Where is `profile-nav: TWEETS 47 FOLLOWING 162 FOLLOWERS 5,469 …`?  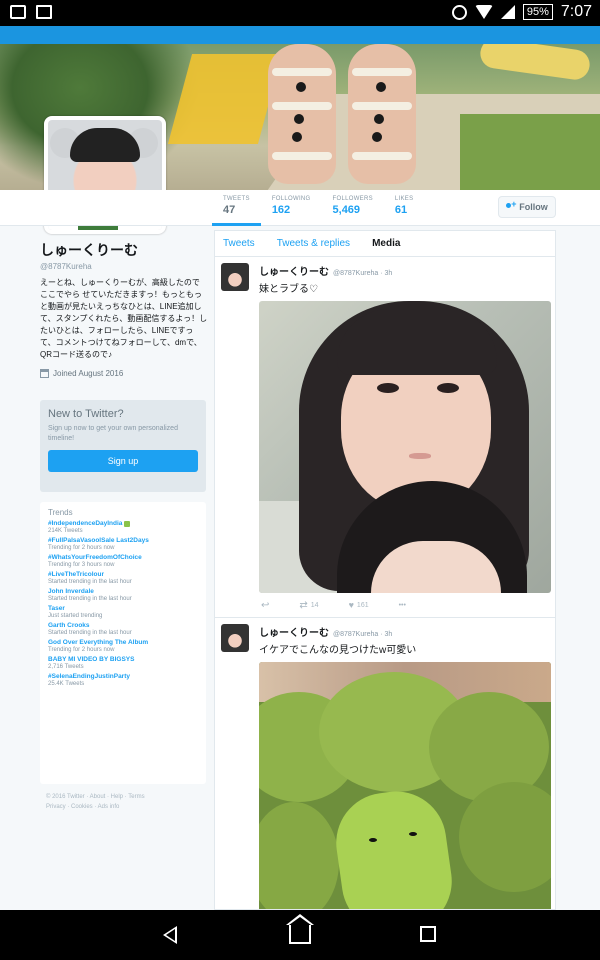 profile-nav: TWEETS 47 FOLLOWING 162 FOLLOWERS 5,469 … is located at coordinates (300, 208).